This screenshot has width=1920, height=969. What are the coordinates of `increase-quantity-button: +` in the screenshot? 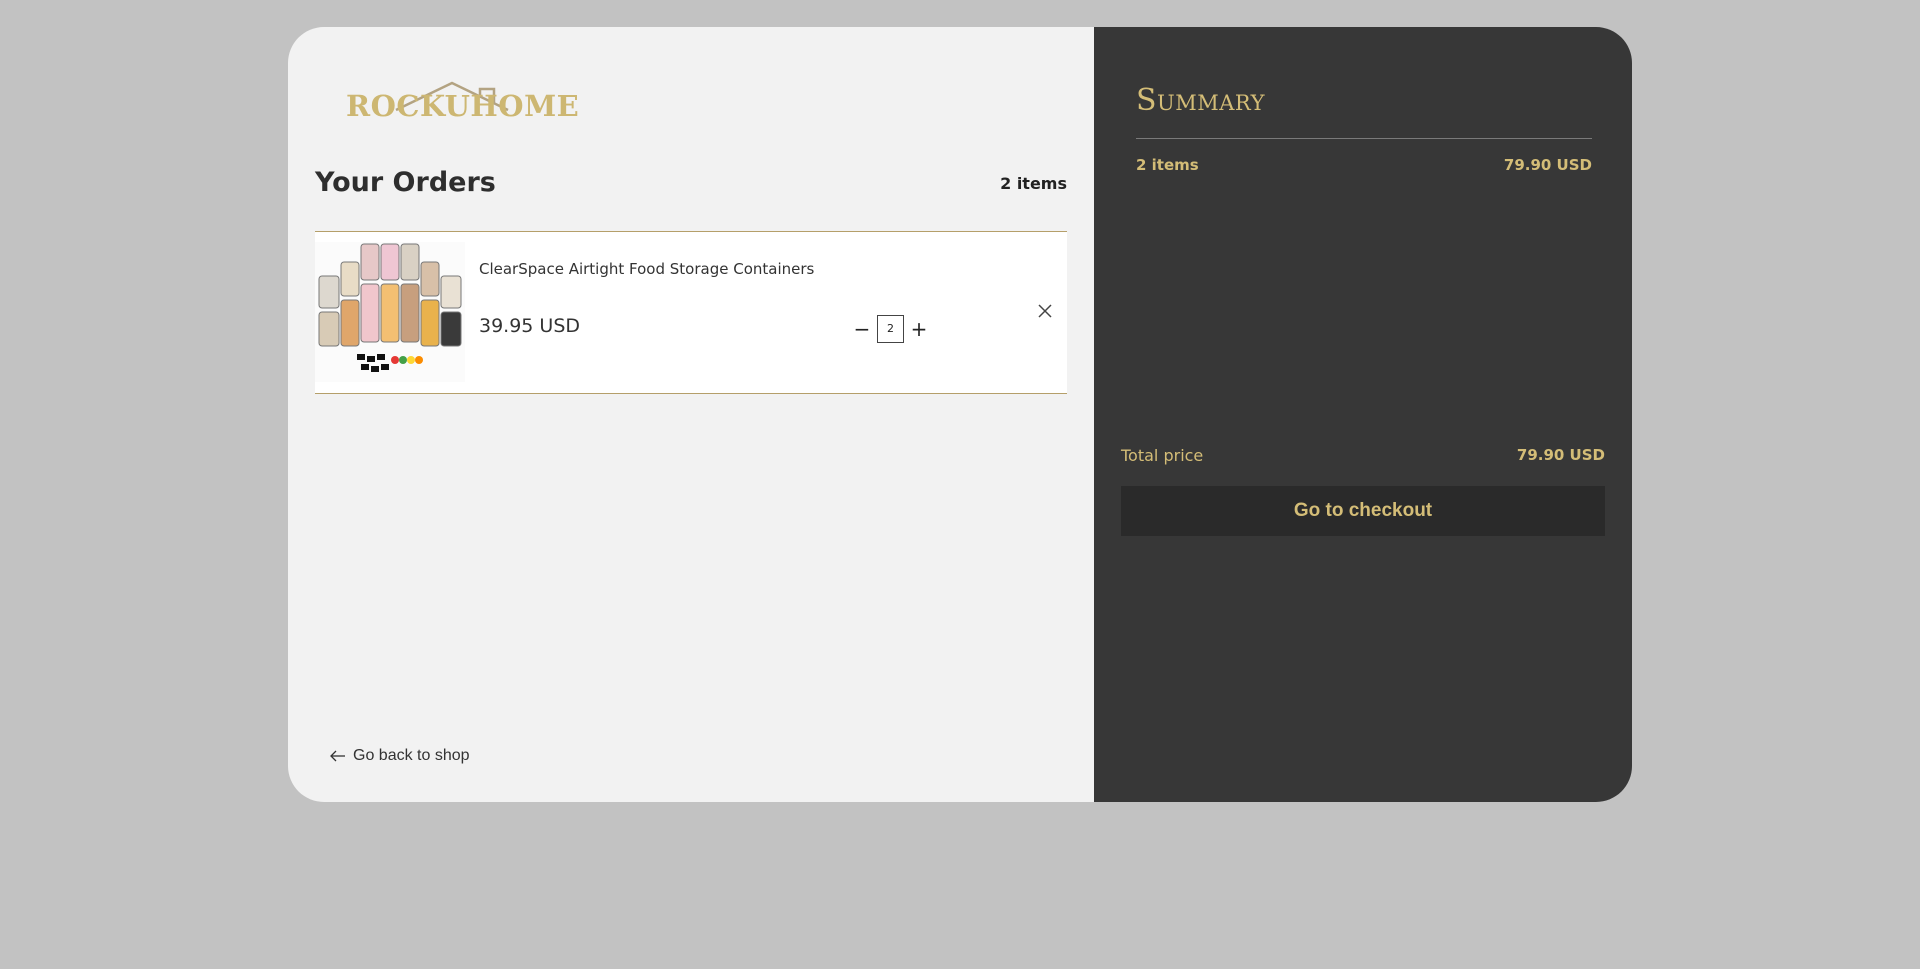 It's located at (919, 329).